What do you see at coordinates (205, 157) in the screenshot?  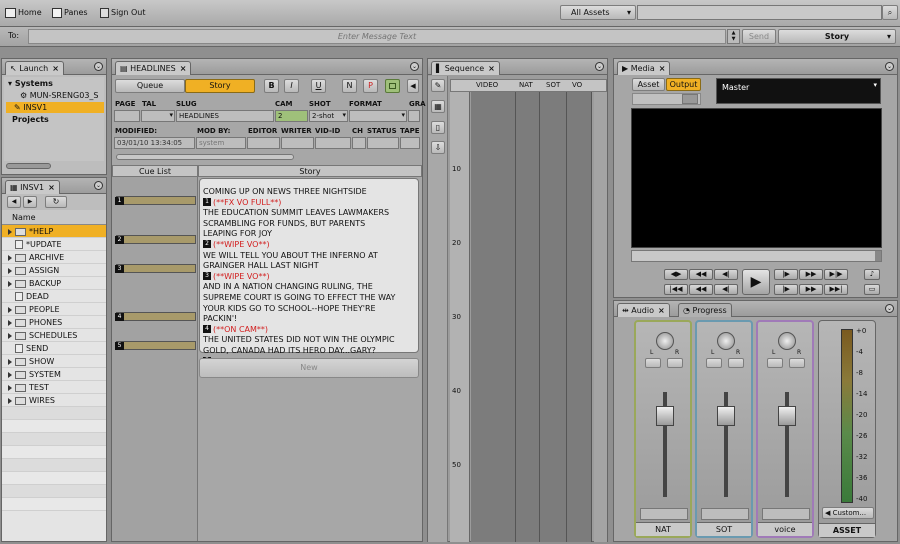 I see `form-scrollbar` at bounding box center [205, 157].